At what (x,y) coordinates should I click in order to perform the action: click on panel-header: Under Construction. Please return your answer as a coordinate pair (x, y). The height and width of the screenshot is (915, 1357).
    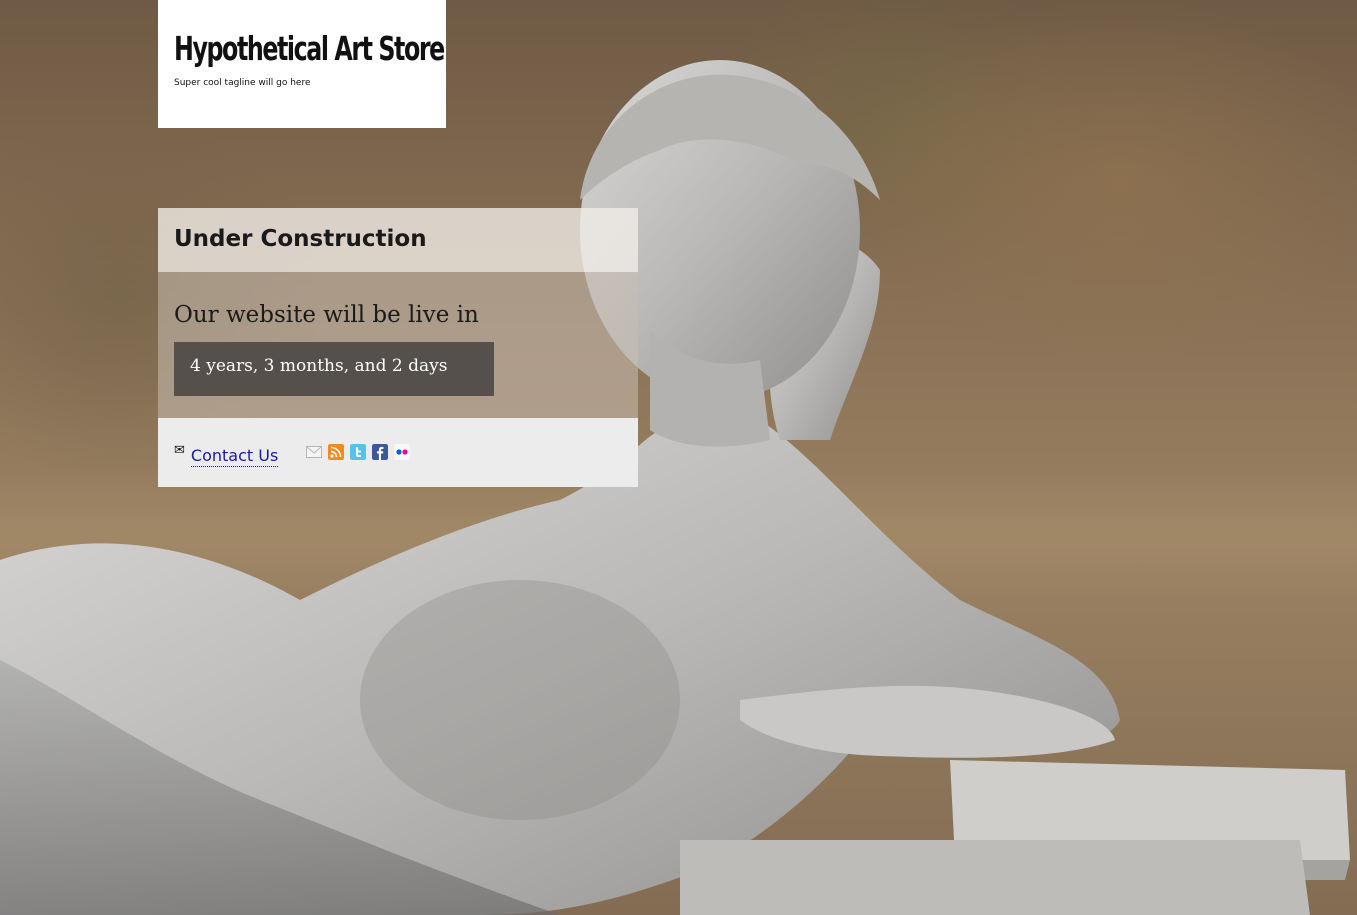
    Looking at the image, I should click on (398, 240).